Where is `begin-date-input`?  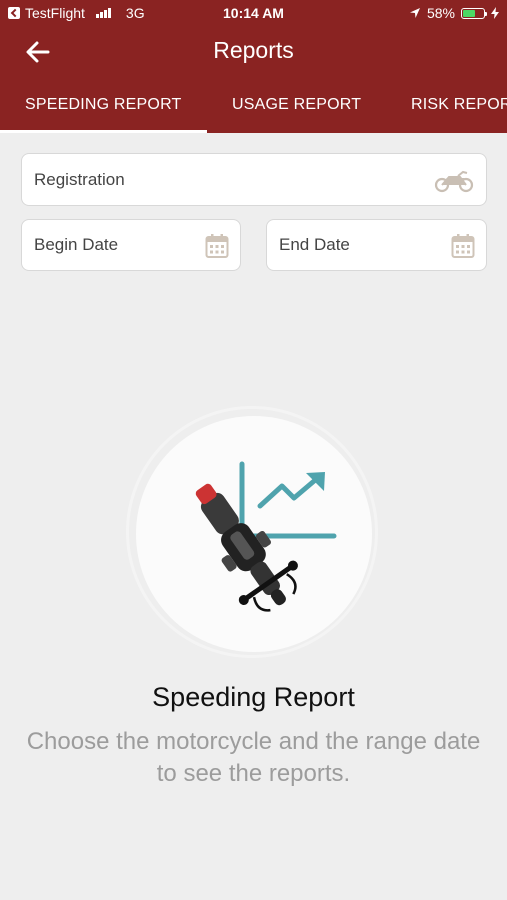
begin-date-input is located at coordinates (116, 245).